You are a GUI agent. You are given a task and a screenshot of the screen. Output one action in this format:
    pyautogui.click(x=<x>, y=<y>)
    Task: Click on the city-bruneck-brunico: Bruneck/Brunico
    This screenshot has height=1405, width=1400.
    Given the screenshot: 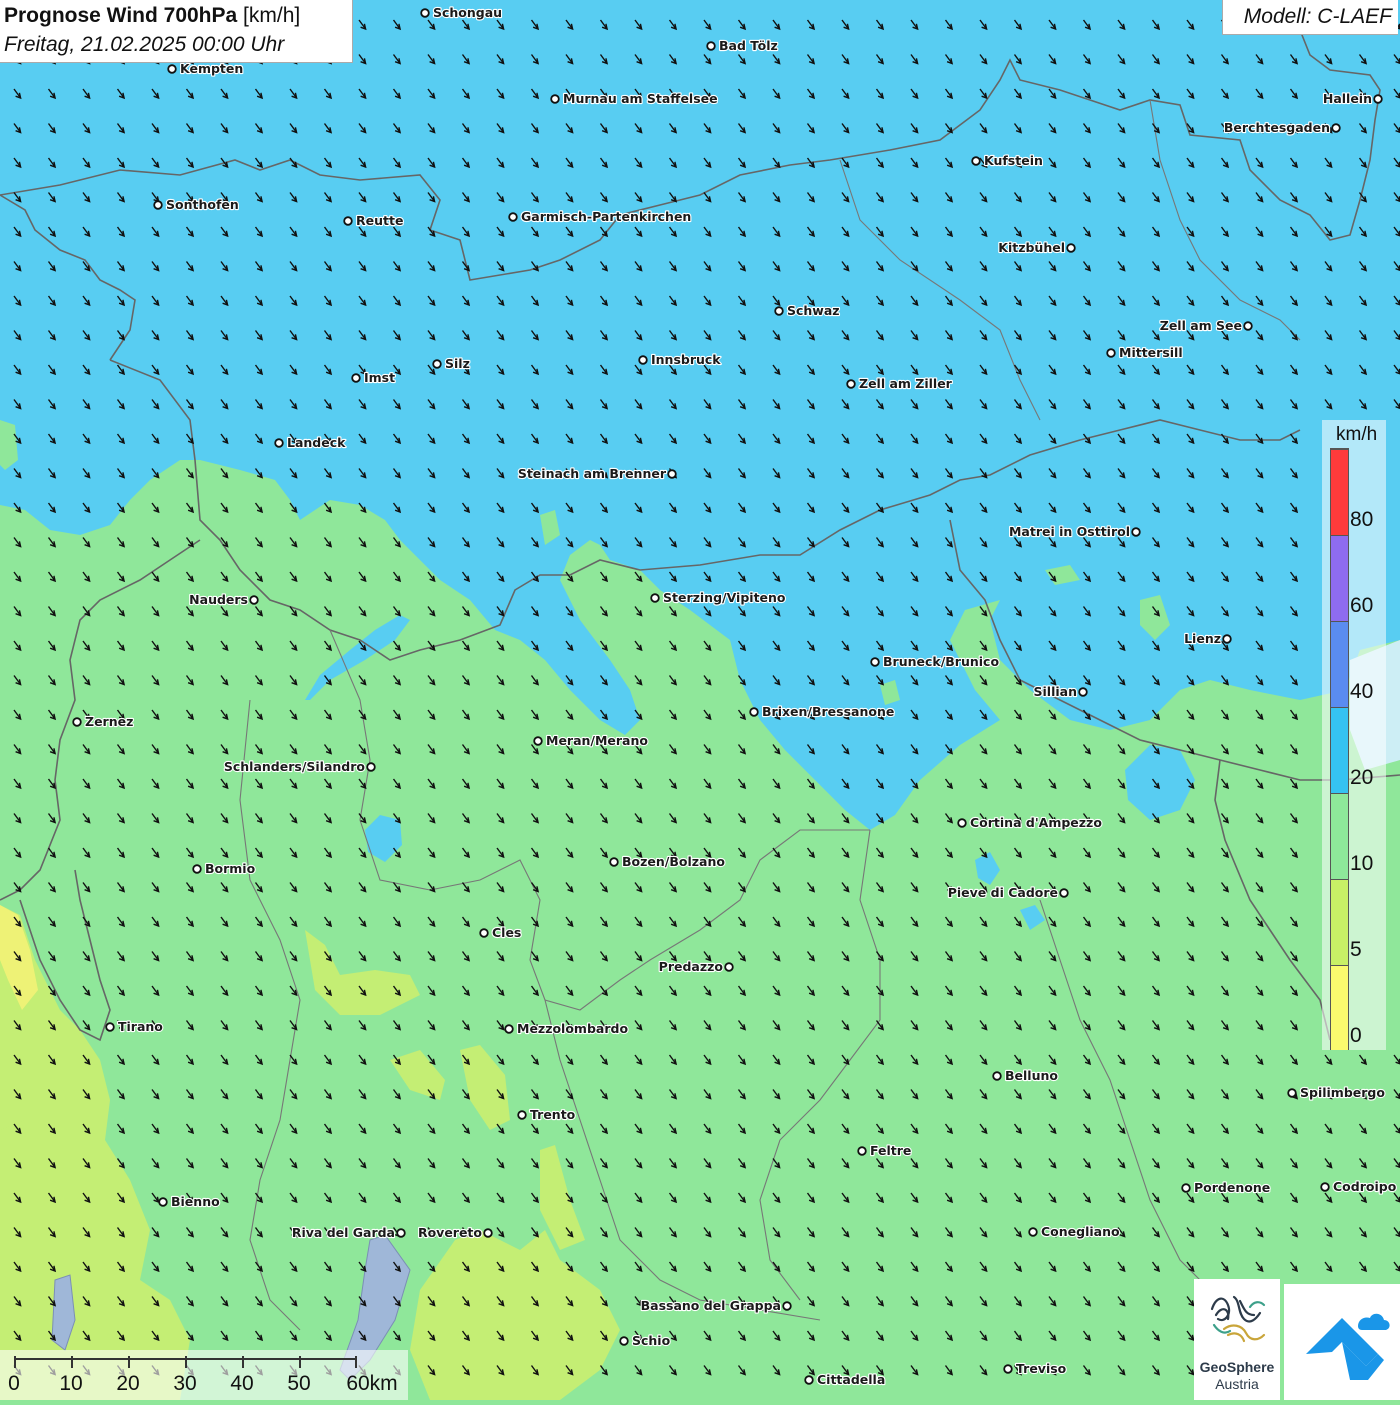 What is the action you would take?
    pyautogui.click(x=935, y=661)
    